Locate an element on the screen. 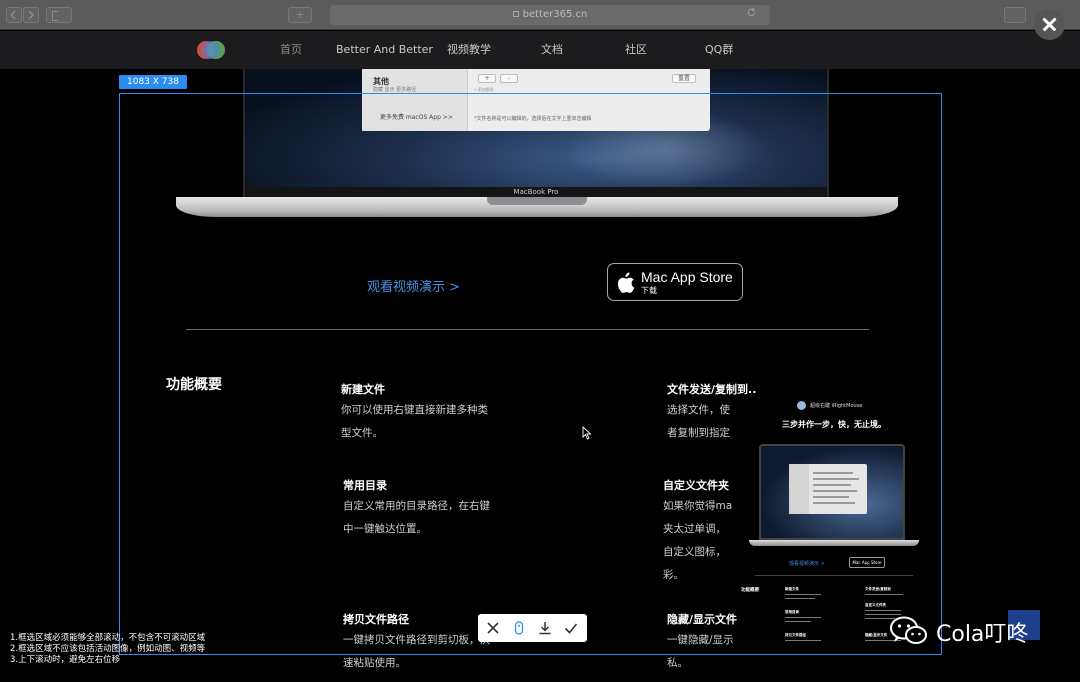 The image size is (1080, 682). instruction-line: 2.框选区域不应该包括活动图像，例如动图、视频等 is located at coordinates (108, 649).